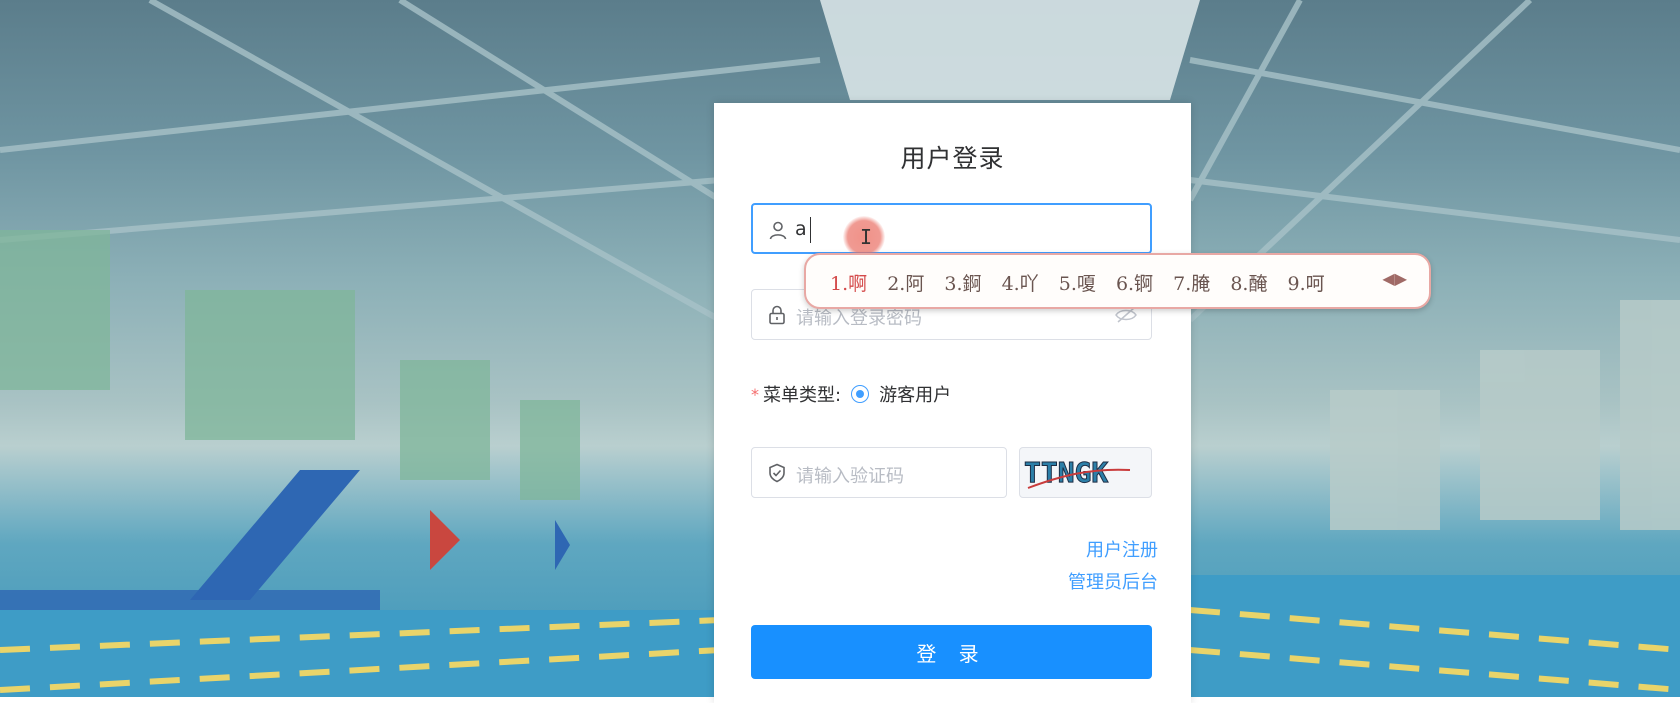 Image resolution: width=1680 pixels, height=703 pixels. I want to click on ime-candidate-list: 1.啊 2.阿 3.錒 4.吖 5.嗄 6.锕 7.腌 8.醃 9.呵, so click(1084, 282).